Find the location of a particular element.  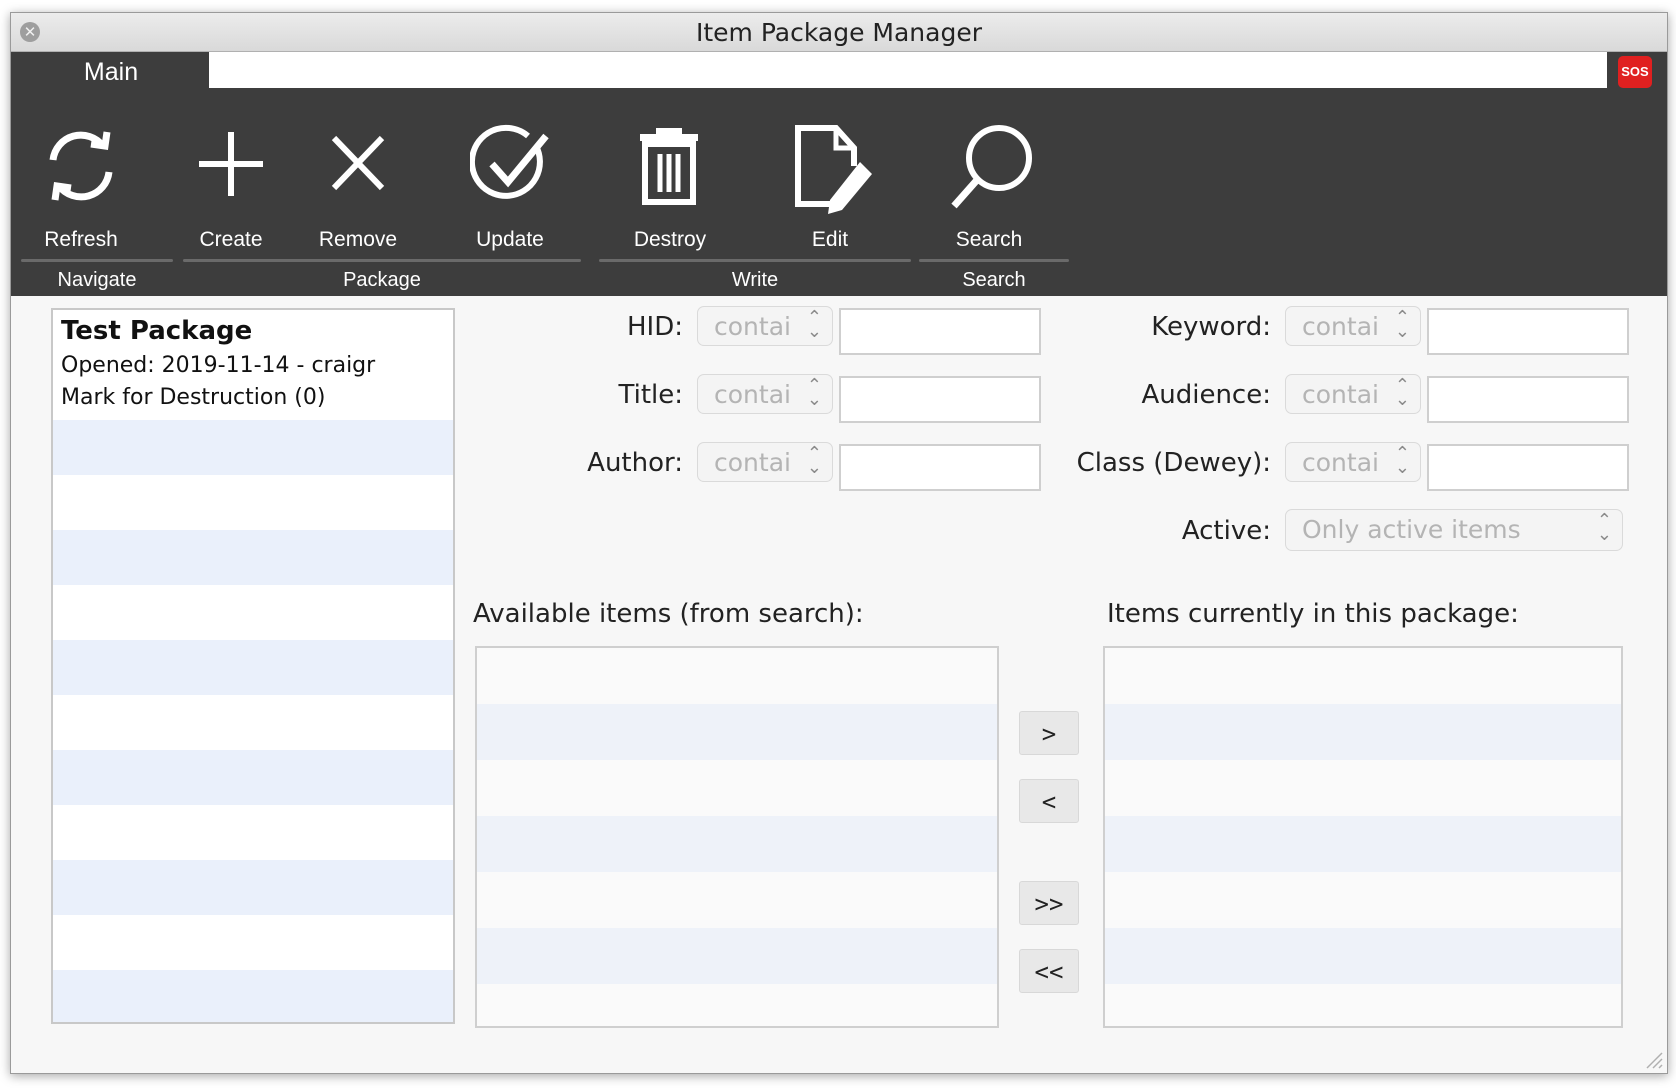

remove-one-button: < is located at coordinates (1049, 801).